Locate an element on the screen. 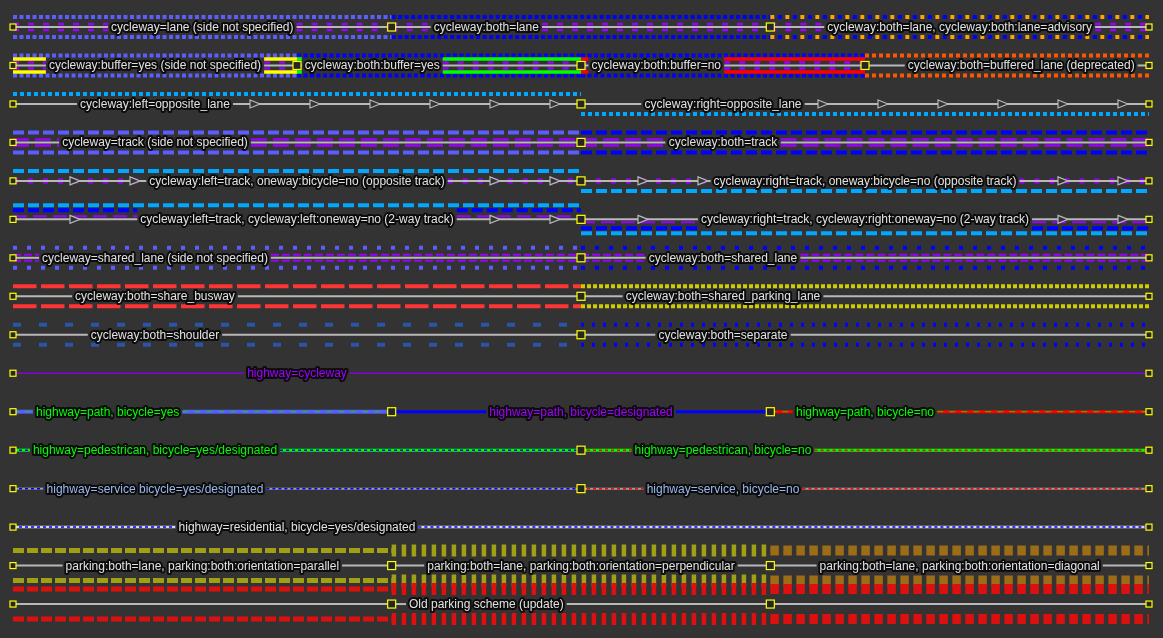 Image resolution: width=1163 pixels, height=638 pixels. way-label: cycleway:both=share_busway is located at coordinates (155, 296).